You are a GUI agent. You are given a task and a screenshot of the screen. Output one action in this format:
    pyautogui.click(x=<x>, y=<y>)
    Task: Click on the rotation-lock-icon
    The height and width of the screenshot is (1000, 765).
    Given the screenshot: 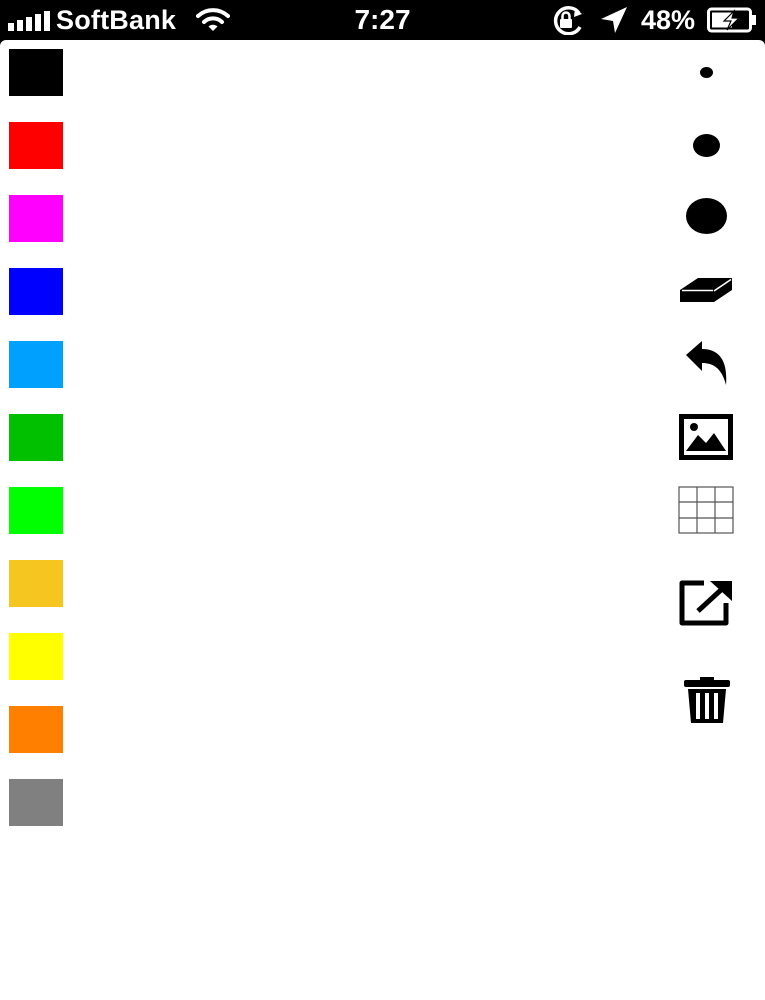 What is the action you would take?
    pyautogui.click(x=567, y=20)
    